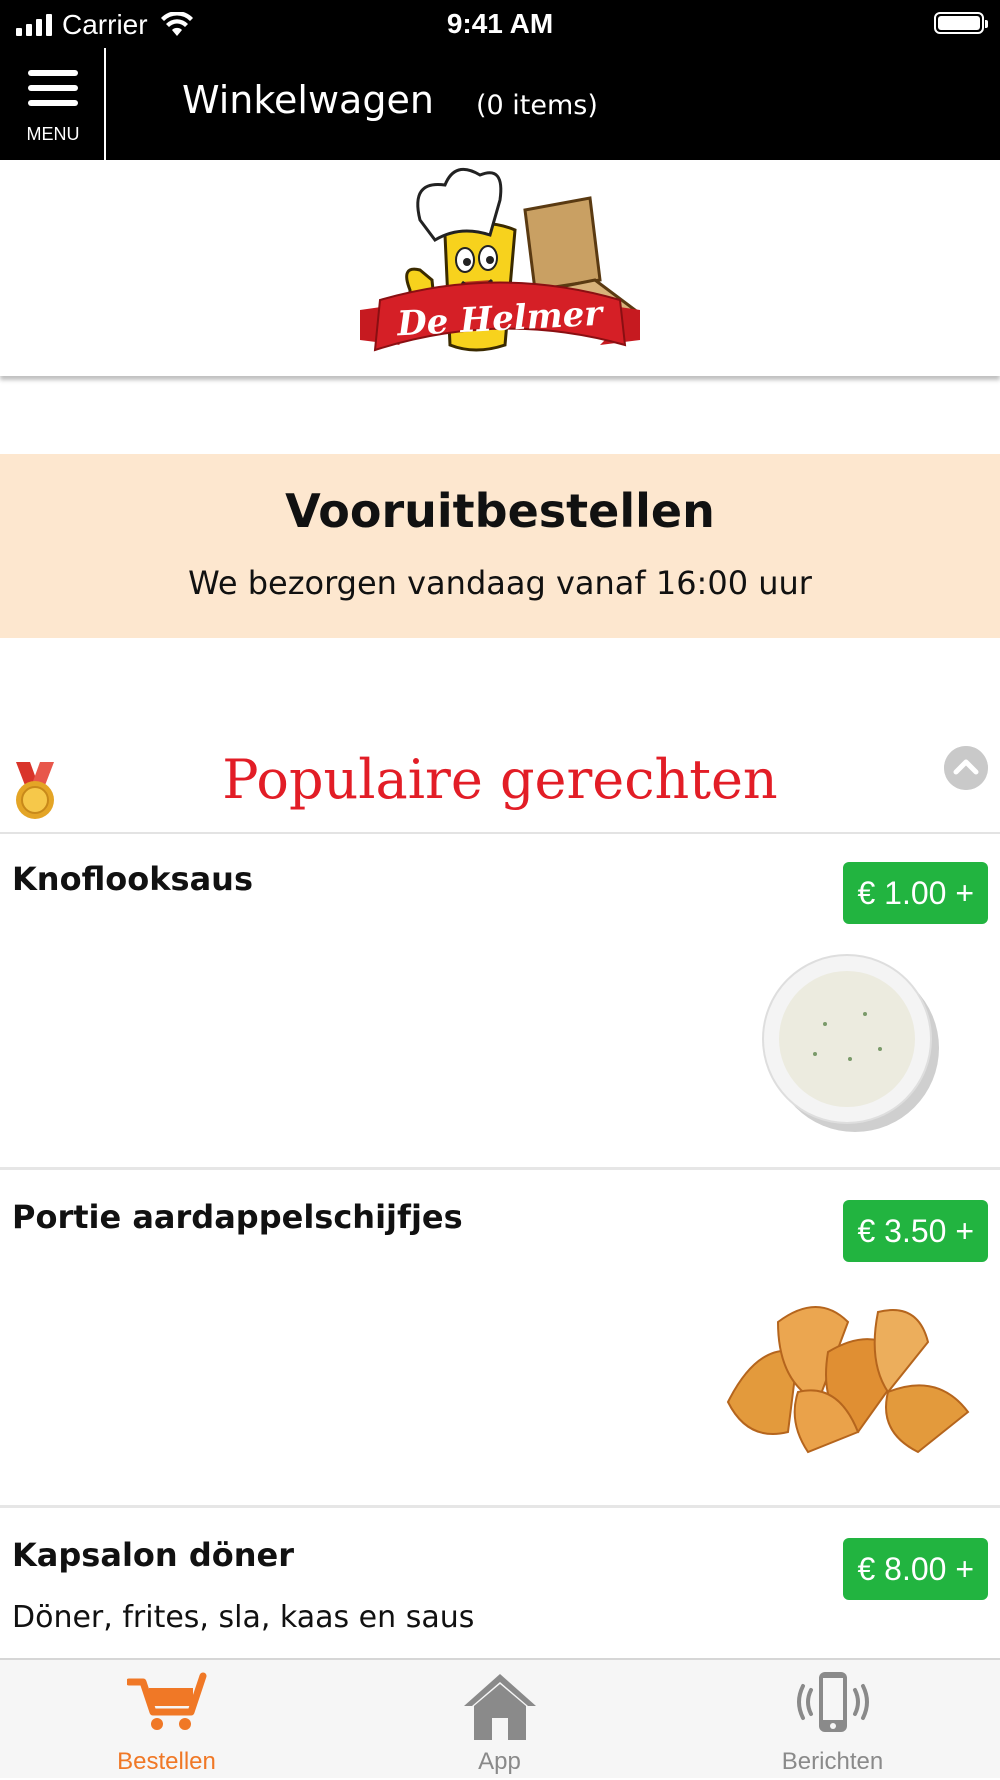 This screenshot has width=1000, height=1780. What do you see at coordinates (166, 1701) in the screenshot?
I see `cart-icon` at bounding box center [166, 1701].